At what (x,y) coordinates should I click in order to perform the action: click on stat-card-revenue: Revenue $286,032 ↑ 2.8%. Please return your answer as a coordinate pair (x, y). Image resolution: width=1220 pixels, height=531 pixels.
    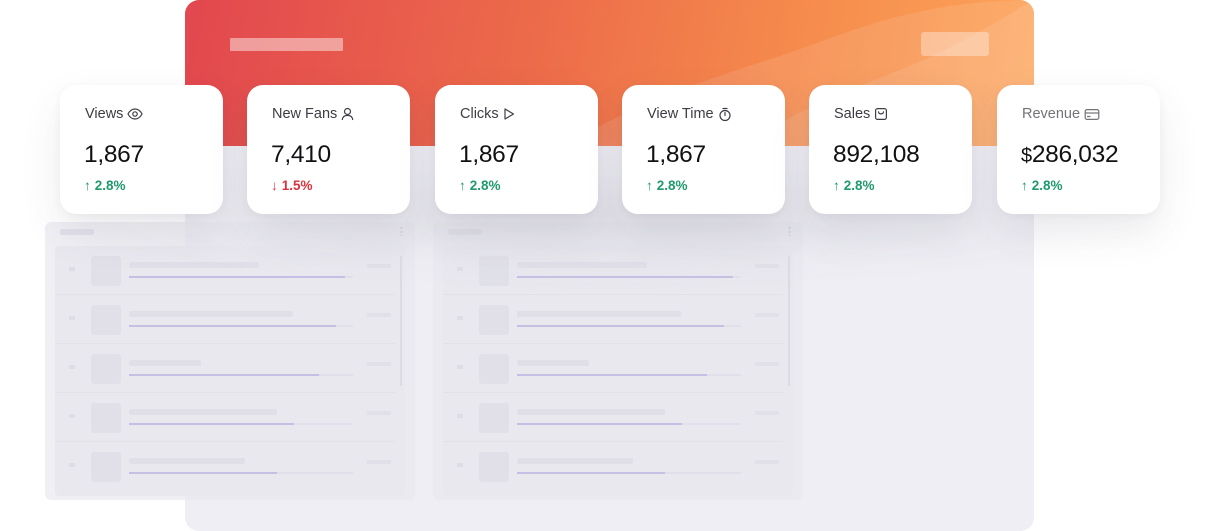
    Looking at the image, I should click on (1078, 149).